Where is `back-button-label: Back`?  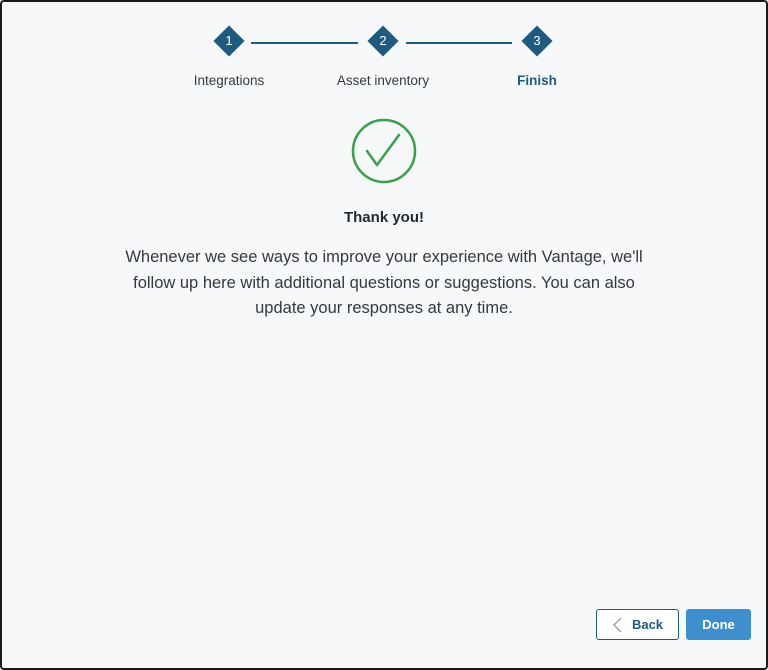 back-button-label: Back is located at coordinates (647, 624).